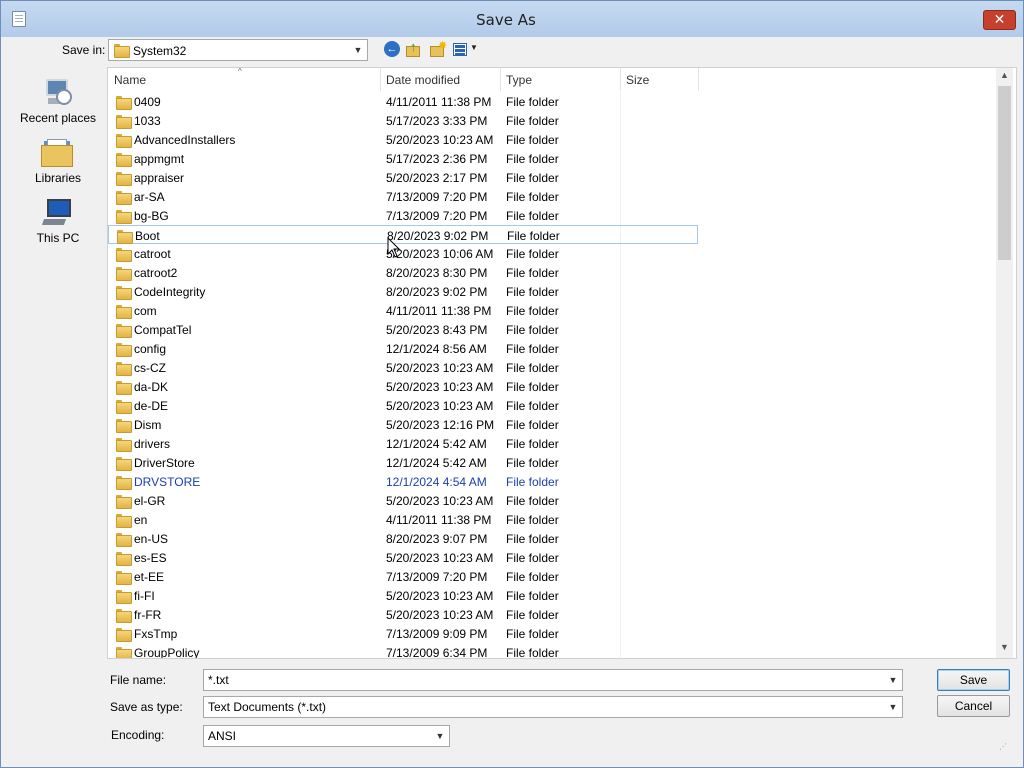 This screenshot has height=768, width=1024. Describe the element at coordinates (392, 49) in the screenshot. I see `back-arrow-icon: ←` at that location.